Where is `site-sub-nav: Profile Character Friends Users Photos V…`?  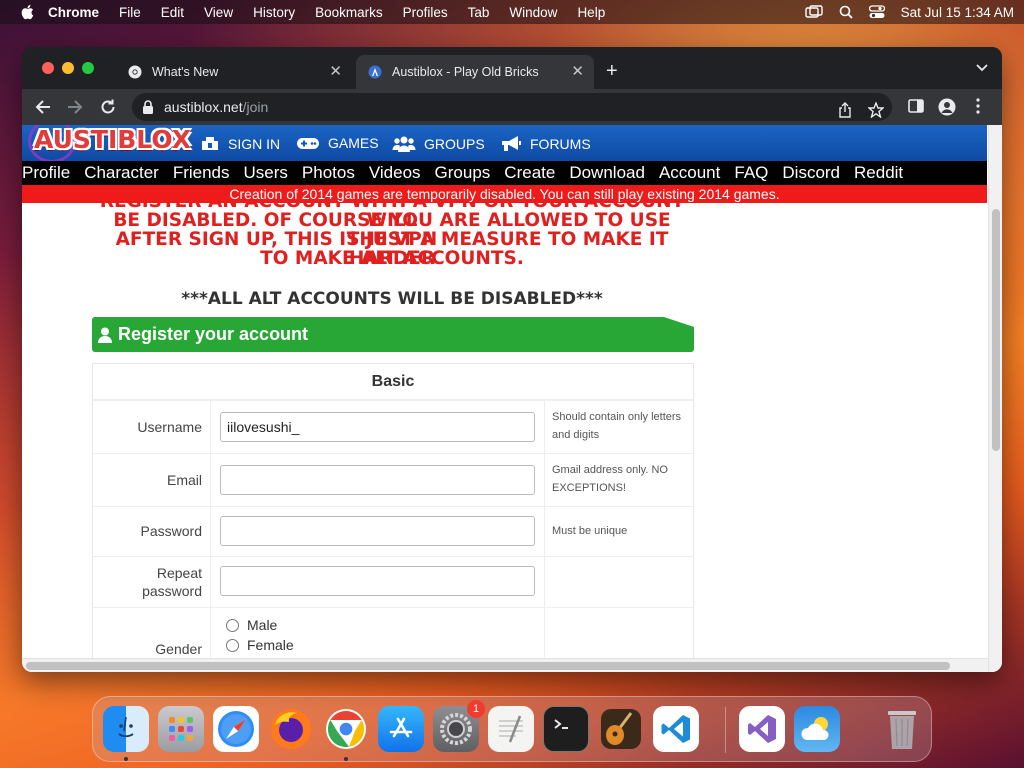 site-sub-nav: Profile Character Friends Users Photos V… is located at coordinates (504, 173).